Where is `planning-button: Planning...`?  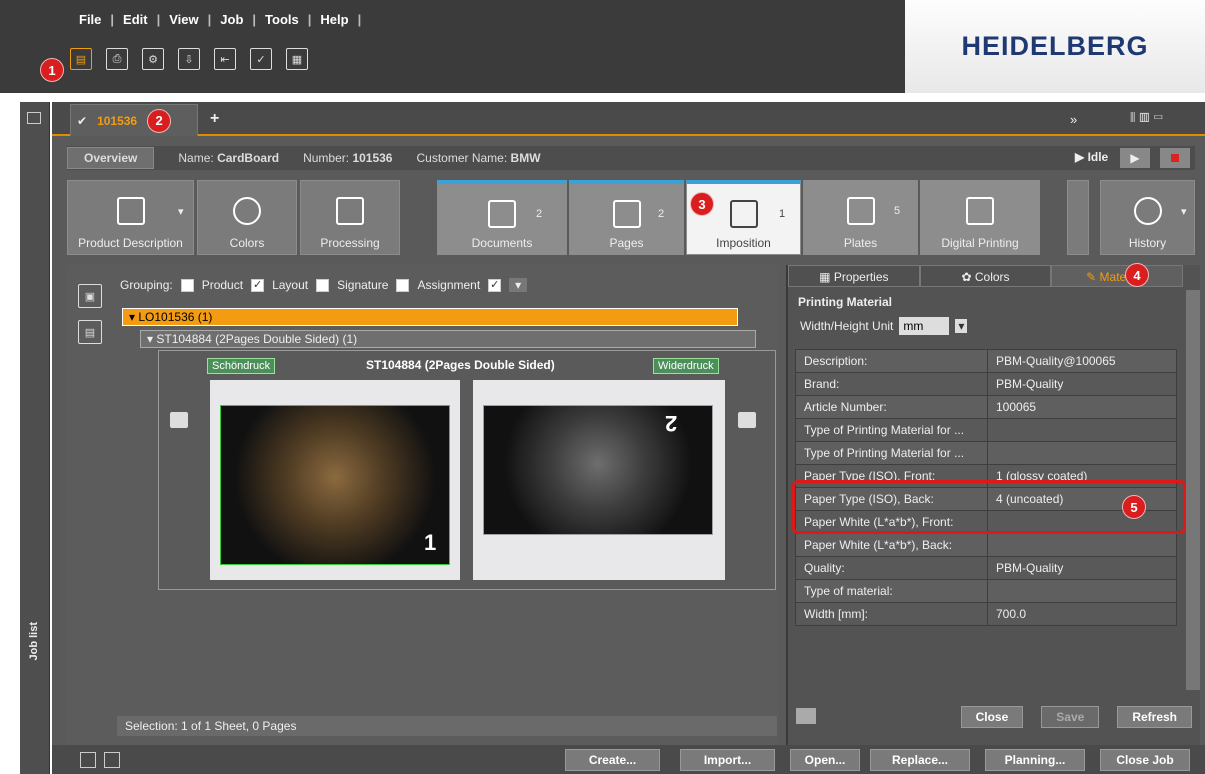 planning-button: Planning... is located at coordinates (1035, 760).